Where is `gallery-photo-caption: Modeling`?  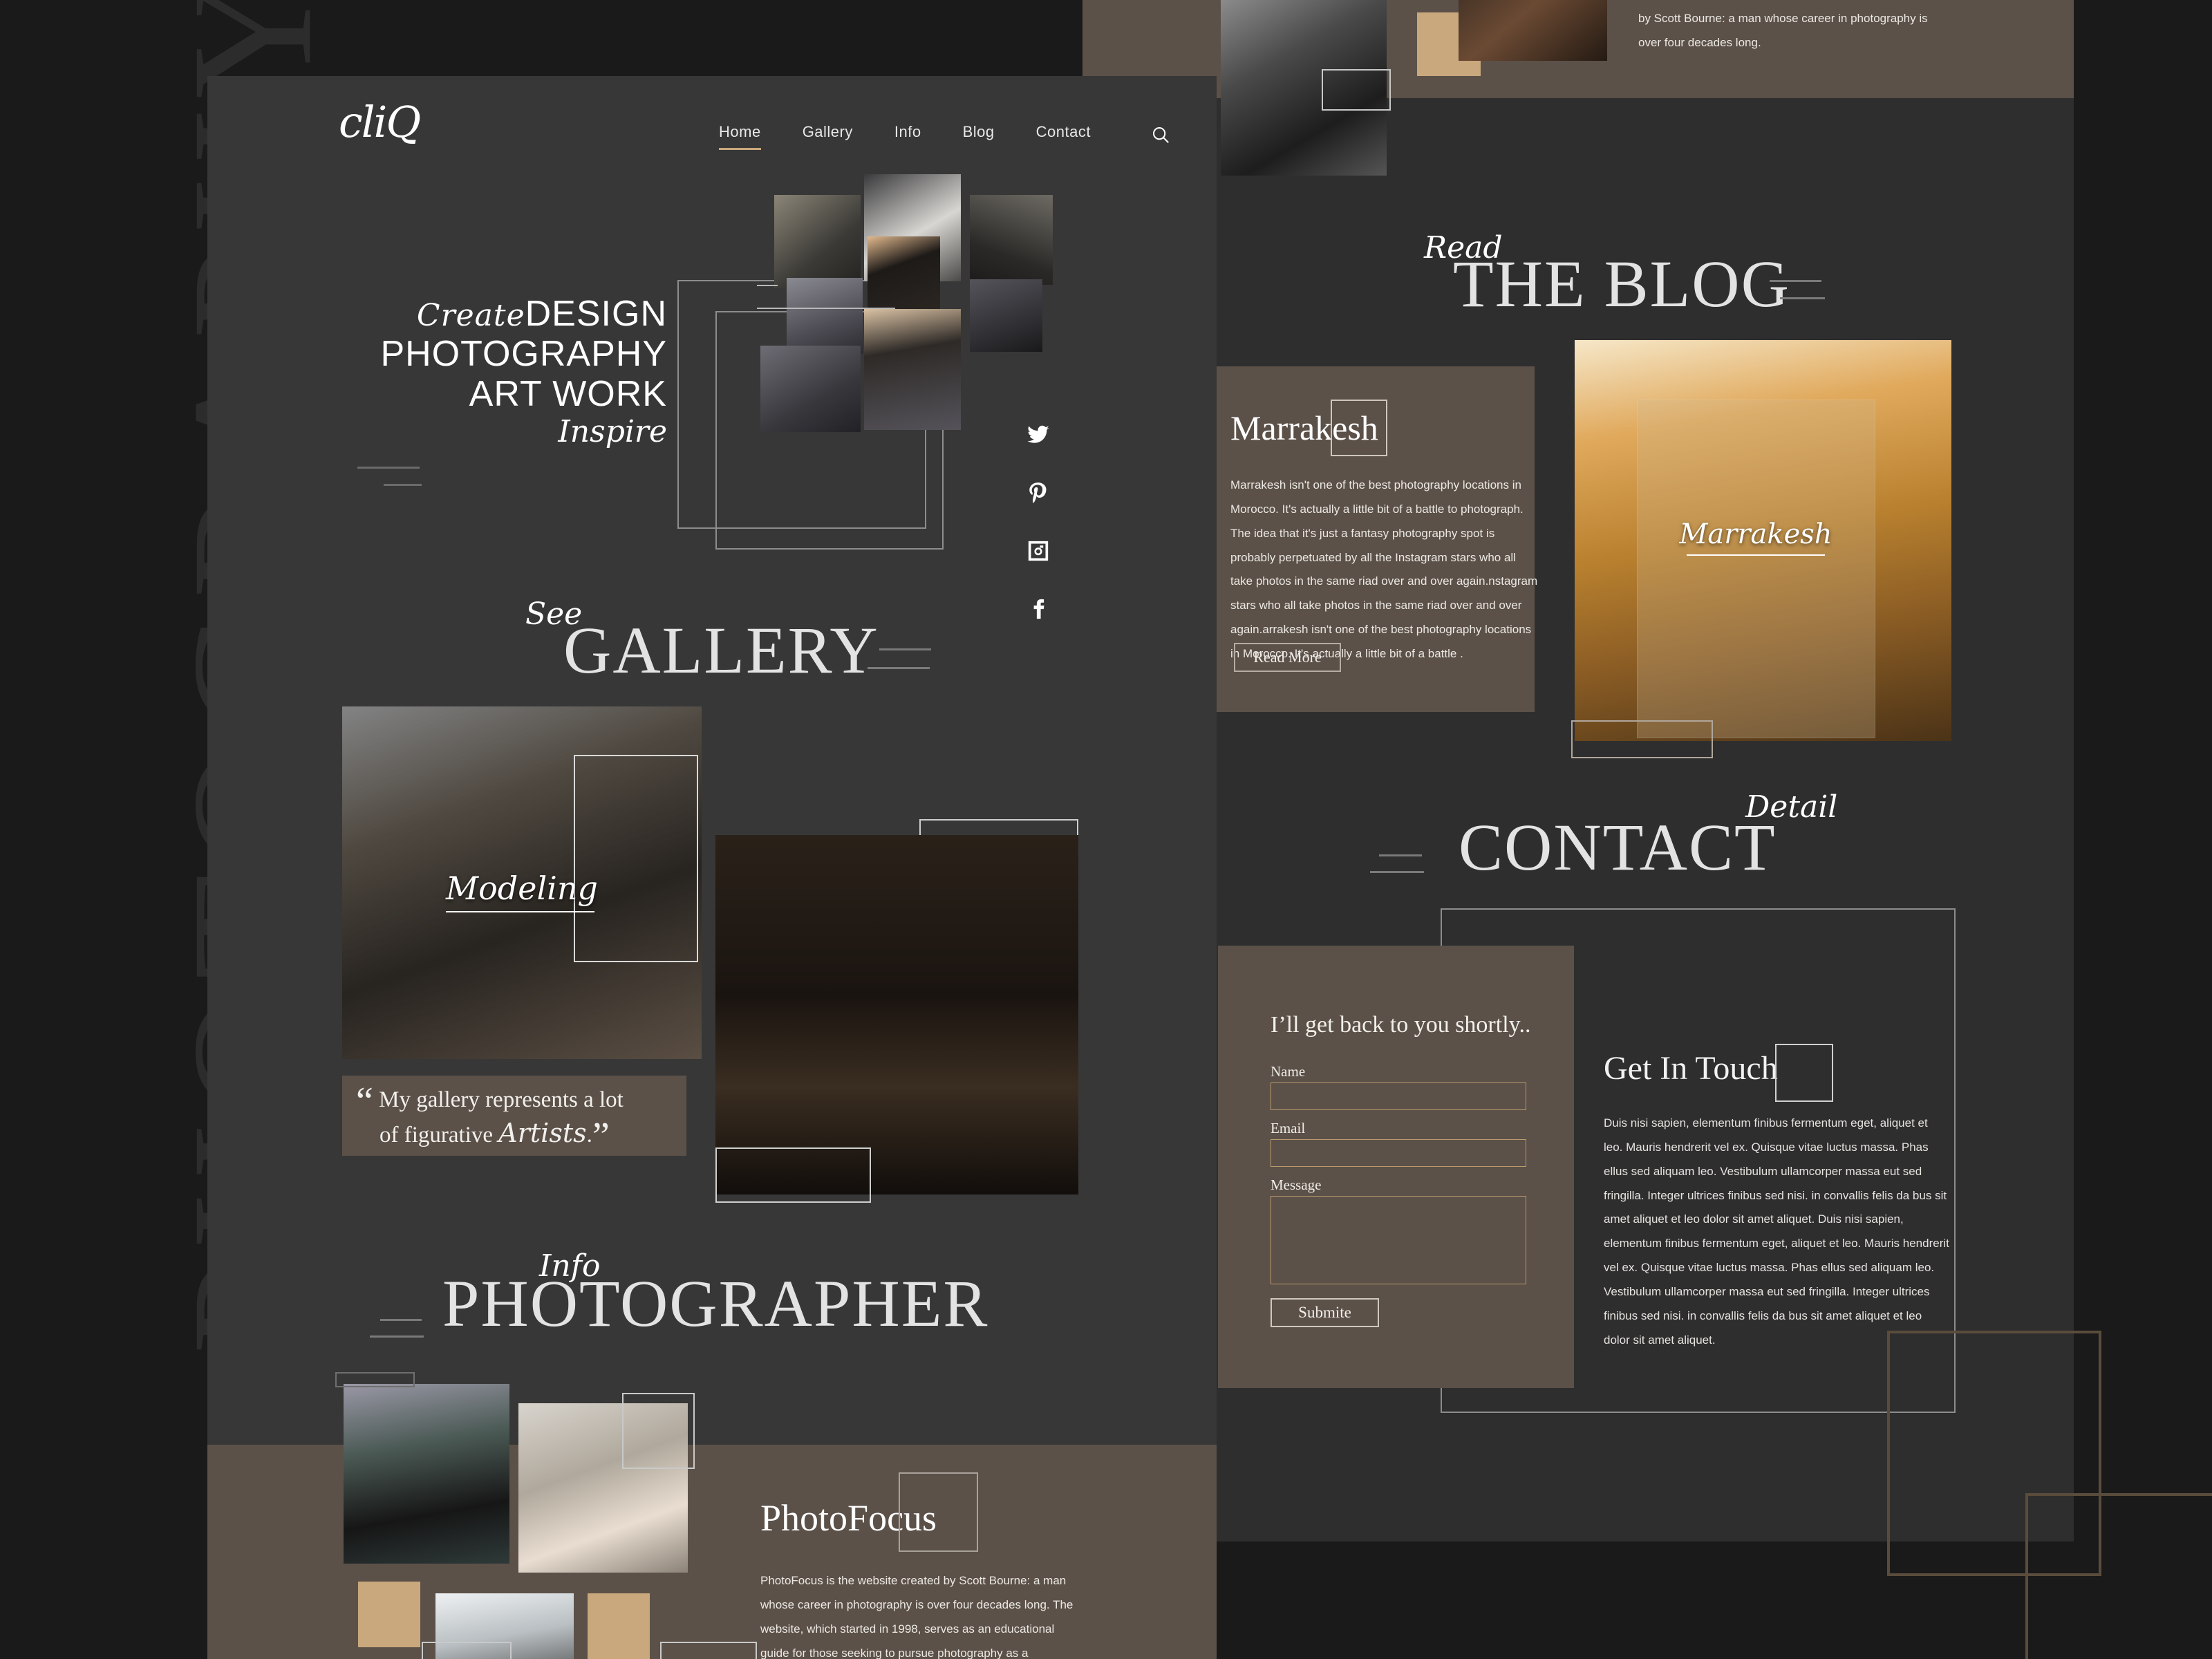 gallery-photo-caption: Modeling is located at coordinates (522, 891).